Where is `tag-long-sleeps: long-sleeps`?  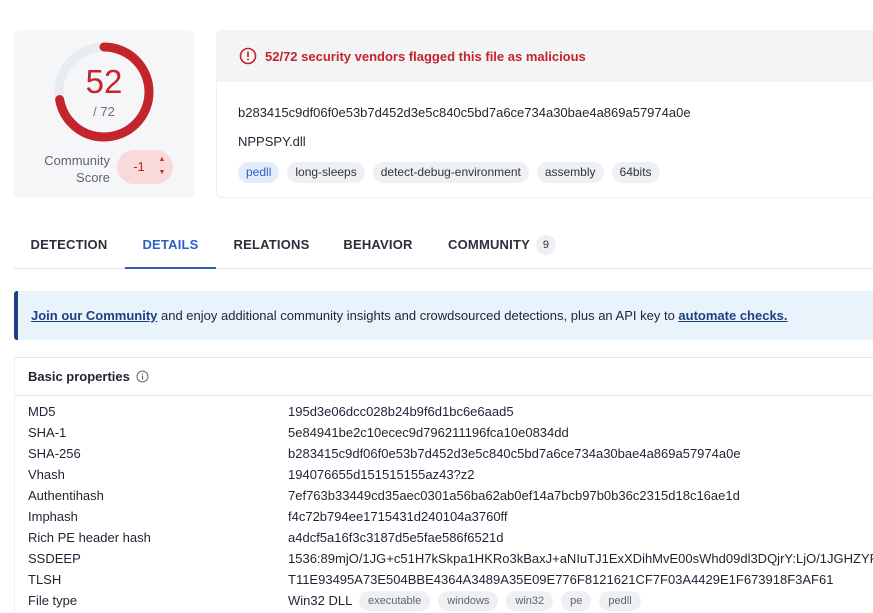
tag-long-sleeps: long-sleeps is located at coordinates (326, 172).